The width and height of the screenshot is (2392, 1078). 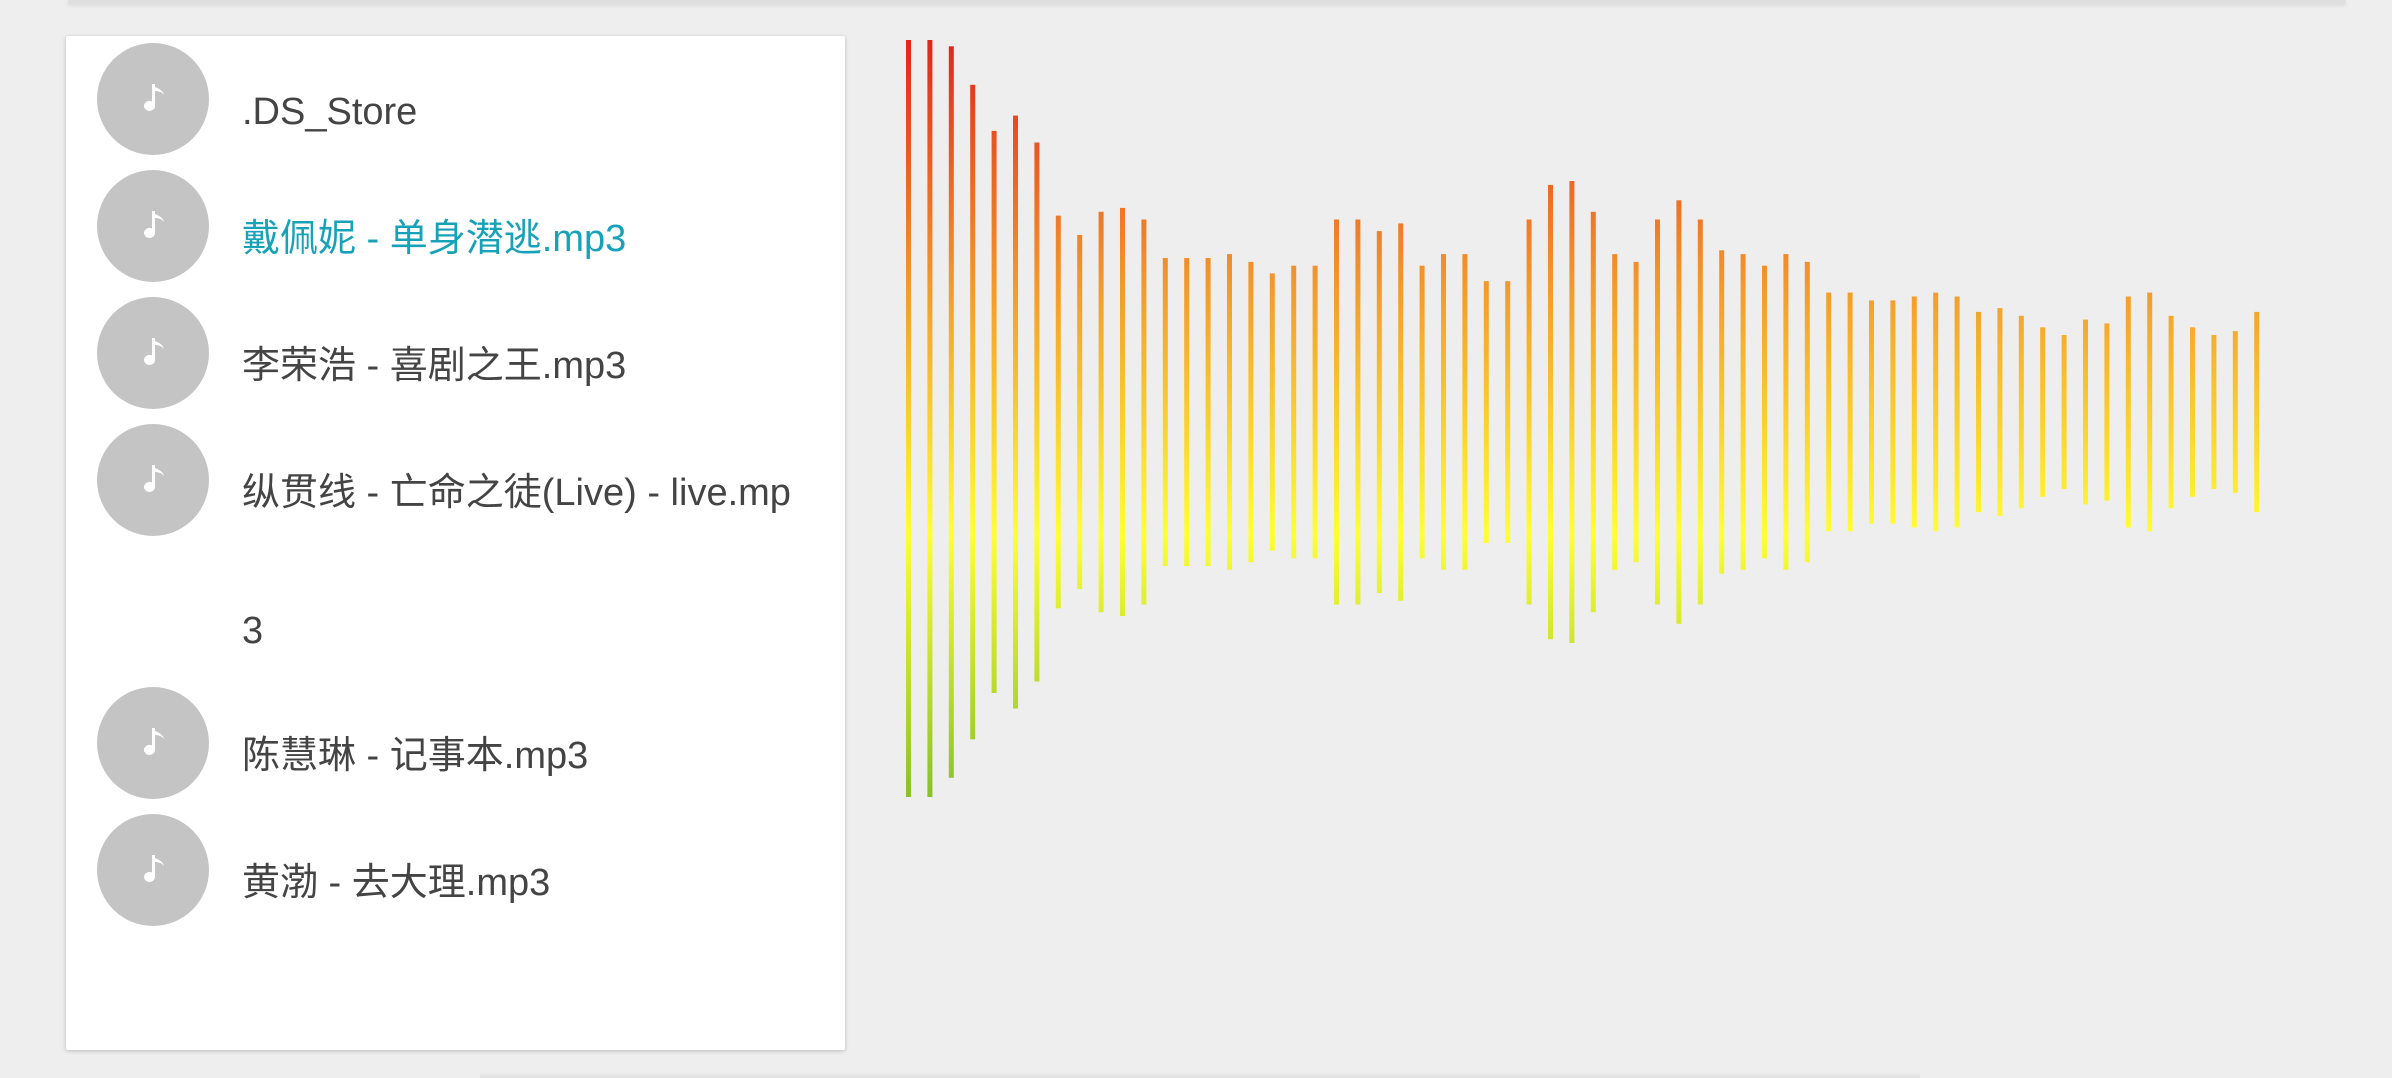 I want to click on playlist-item: 黄渤 - 去大理.mp3, so click(x=455, y=884).